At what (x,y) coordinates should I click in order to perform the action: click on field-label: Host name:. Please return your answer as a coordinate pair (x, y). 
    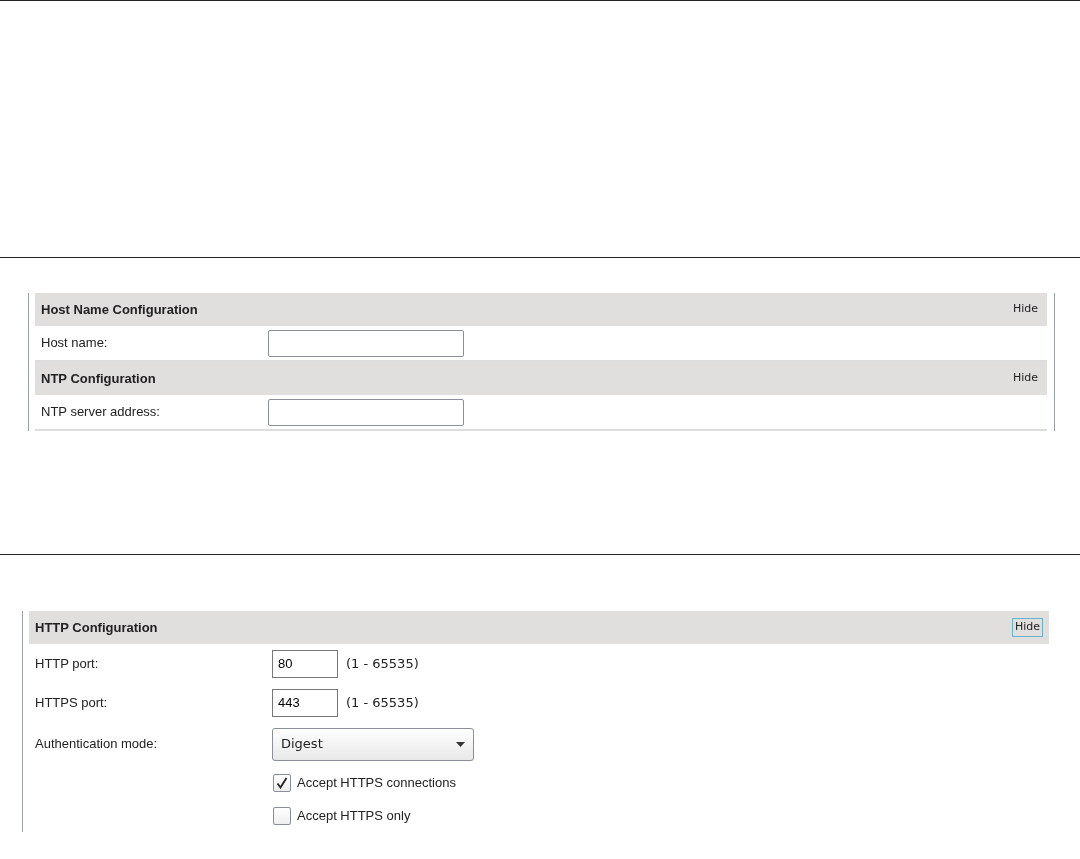
    Looking at the image, I should click on (75, 343).